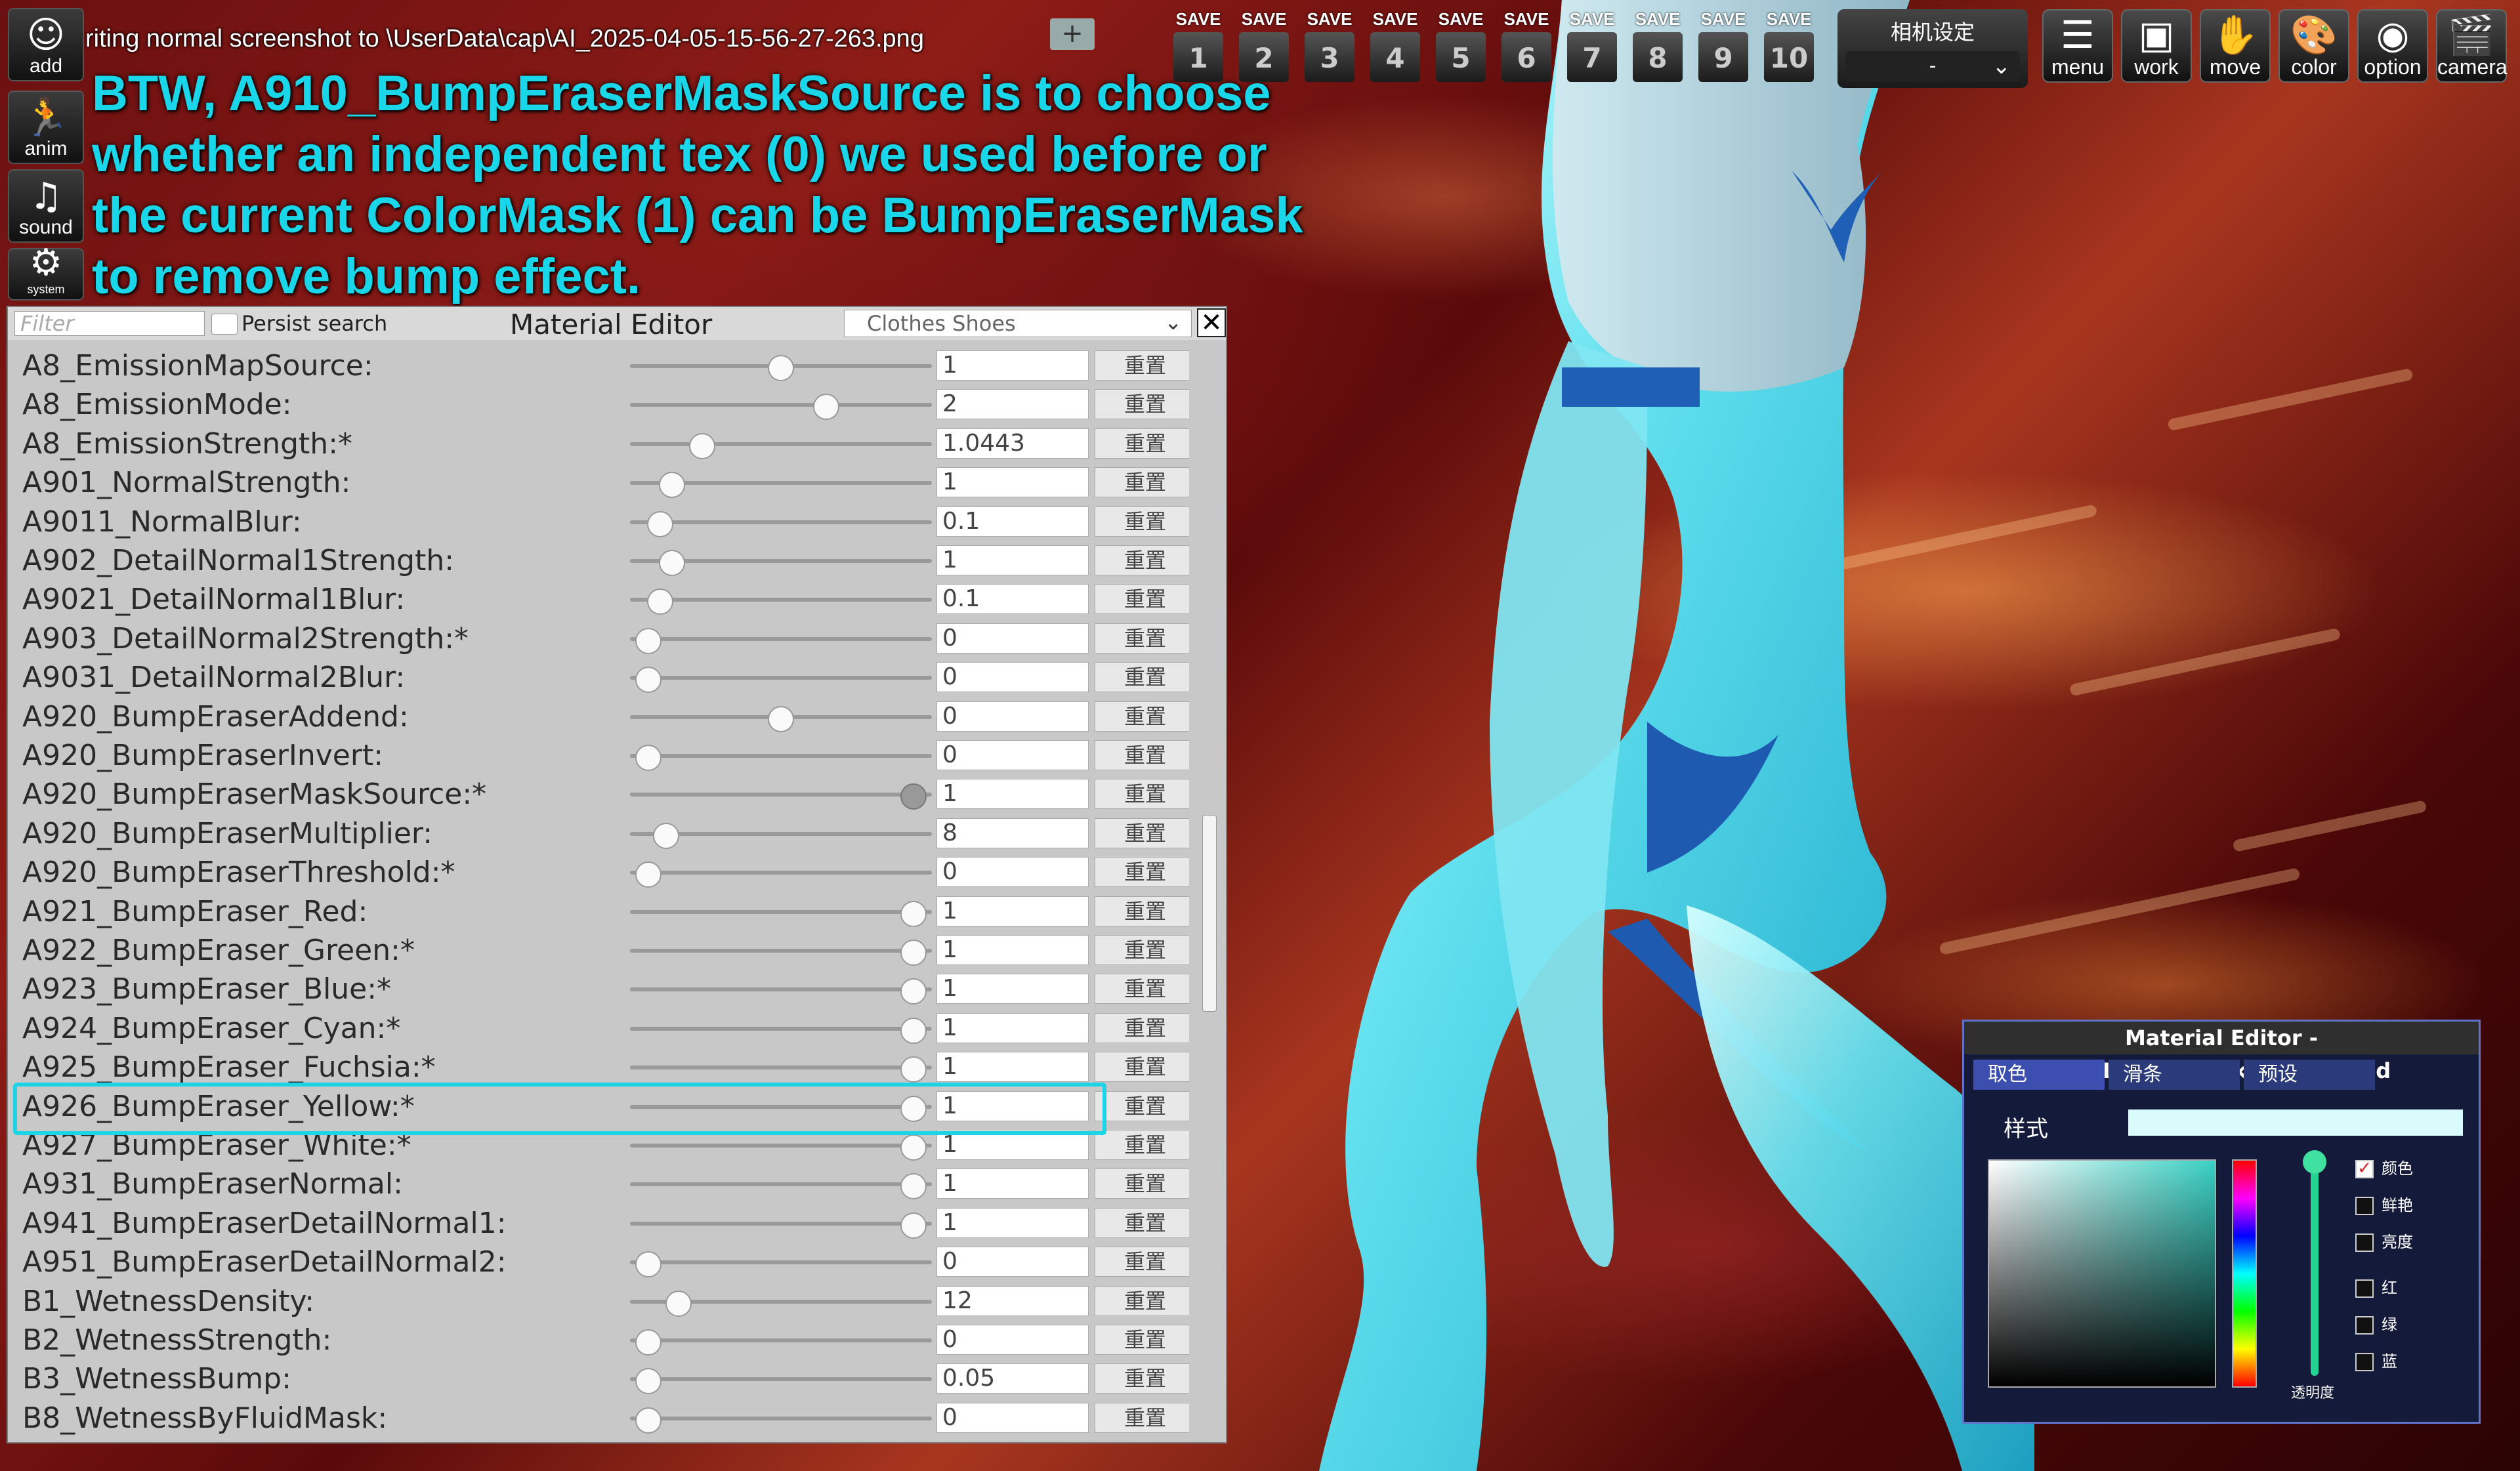  I want to click on menu-button: ☰ menu, so click(2077, 46).